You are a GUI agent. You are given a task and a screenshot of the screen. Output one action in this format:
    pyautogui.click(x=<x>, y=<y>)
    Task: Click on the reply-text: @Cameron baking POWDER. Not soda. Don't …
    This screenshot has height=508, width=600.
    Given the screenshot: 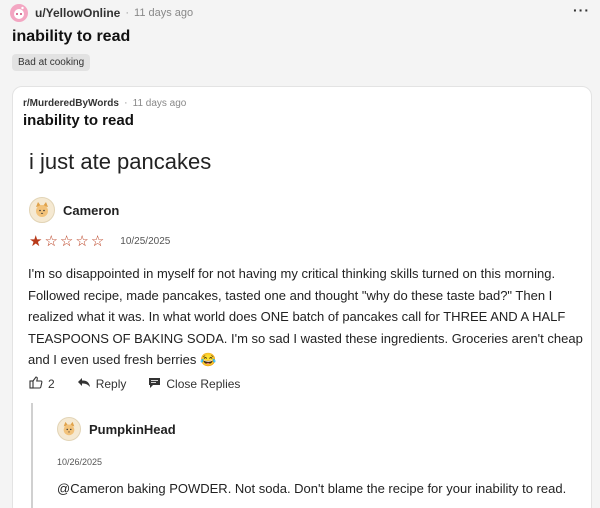 What is the action you would take?
    pyautogui.click(x=312, y=488)
    